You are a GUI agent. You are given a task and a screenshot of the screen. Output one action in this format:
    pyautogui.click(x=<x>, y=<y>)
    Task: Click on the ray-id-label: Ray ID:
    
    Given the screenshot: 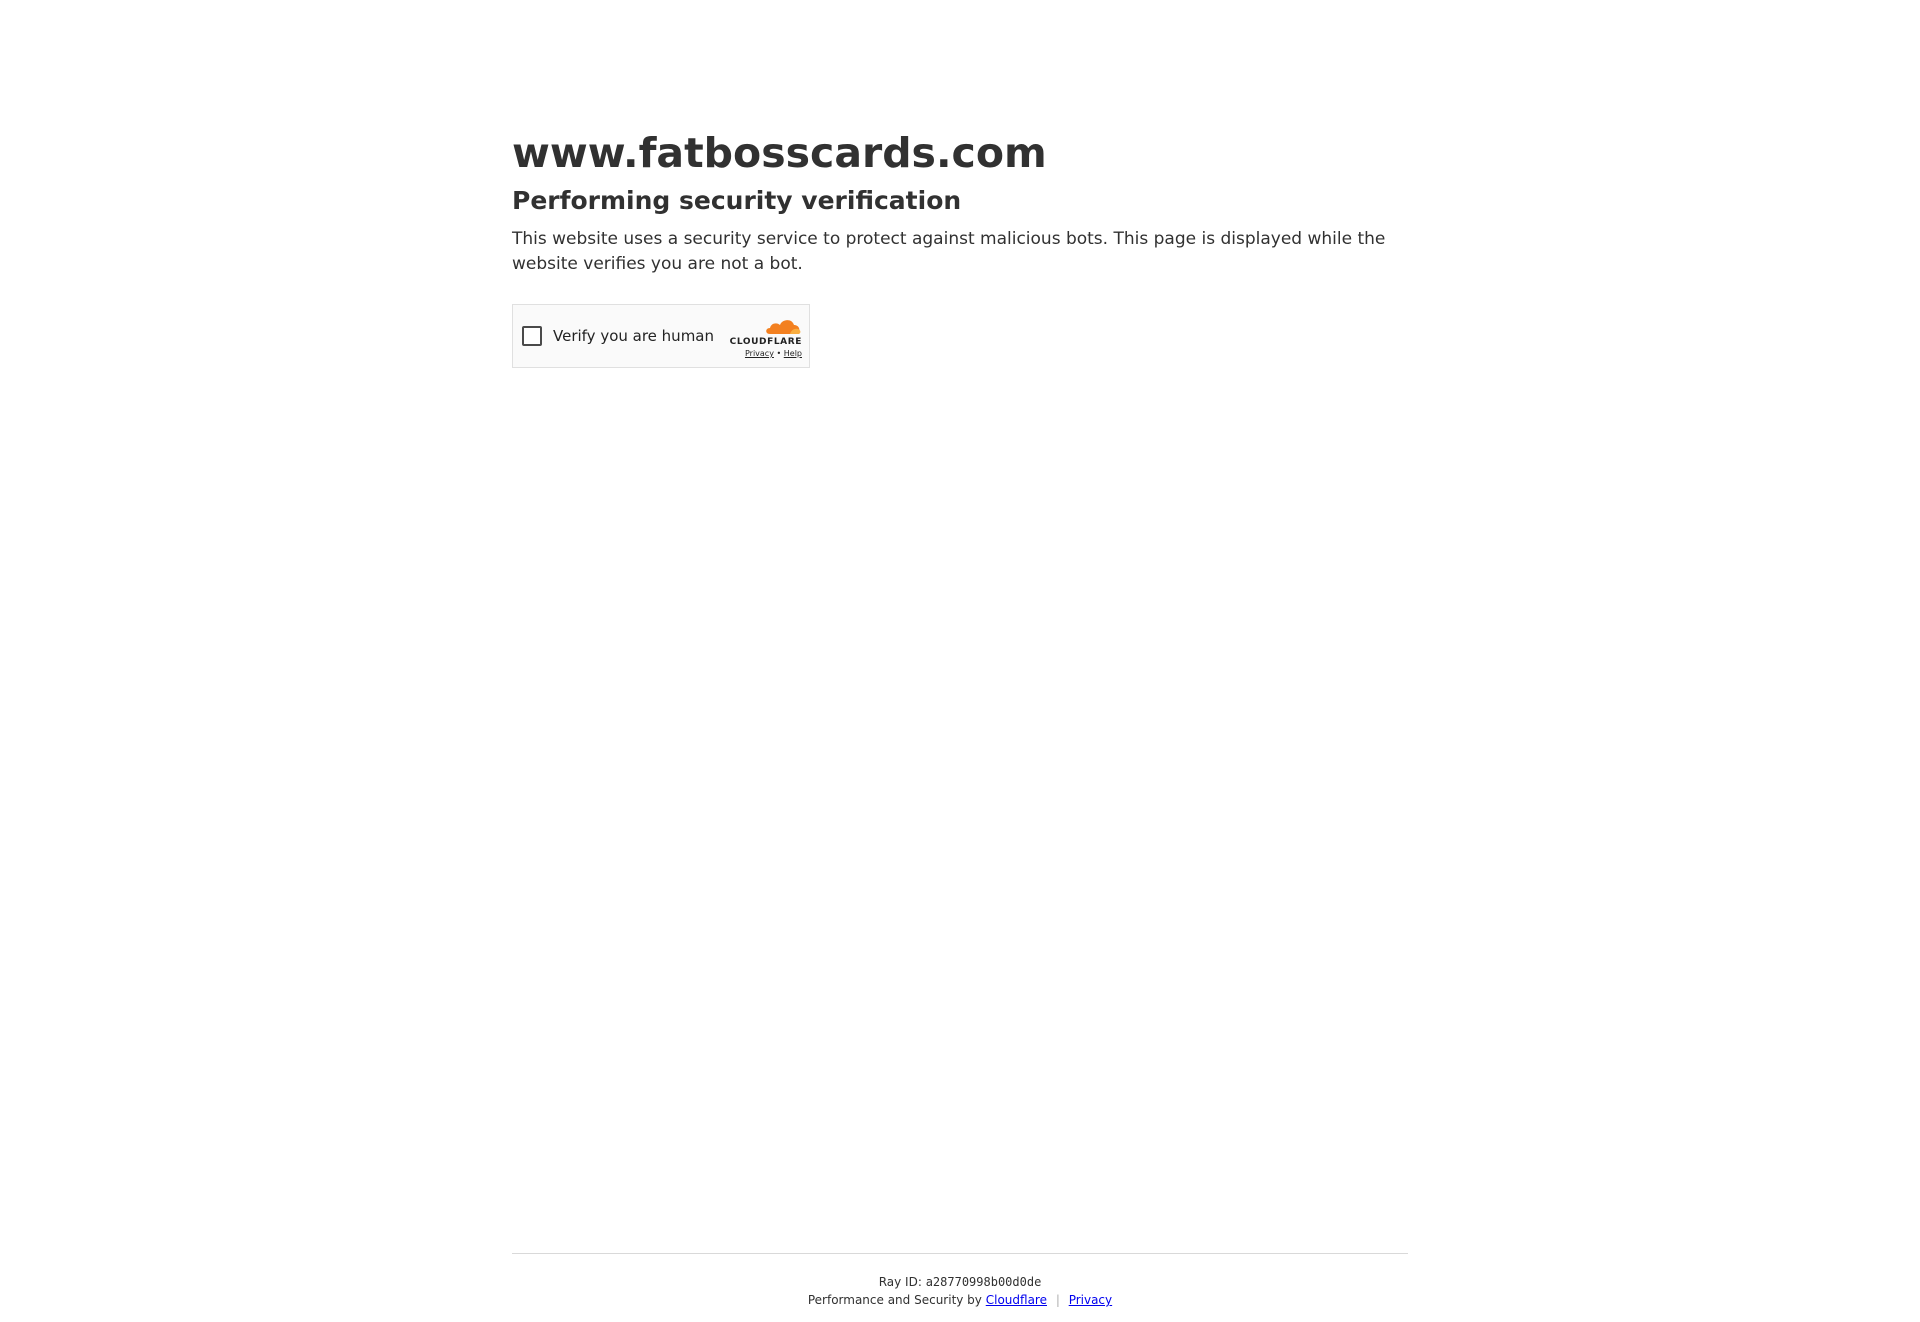 What is the action you would take?
    pyautogui.click(x=900, y=1282)
    